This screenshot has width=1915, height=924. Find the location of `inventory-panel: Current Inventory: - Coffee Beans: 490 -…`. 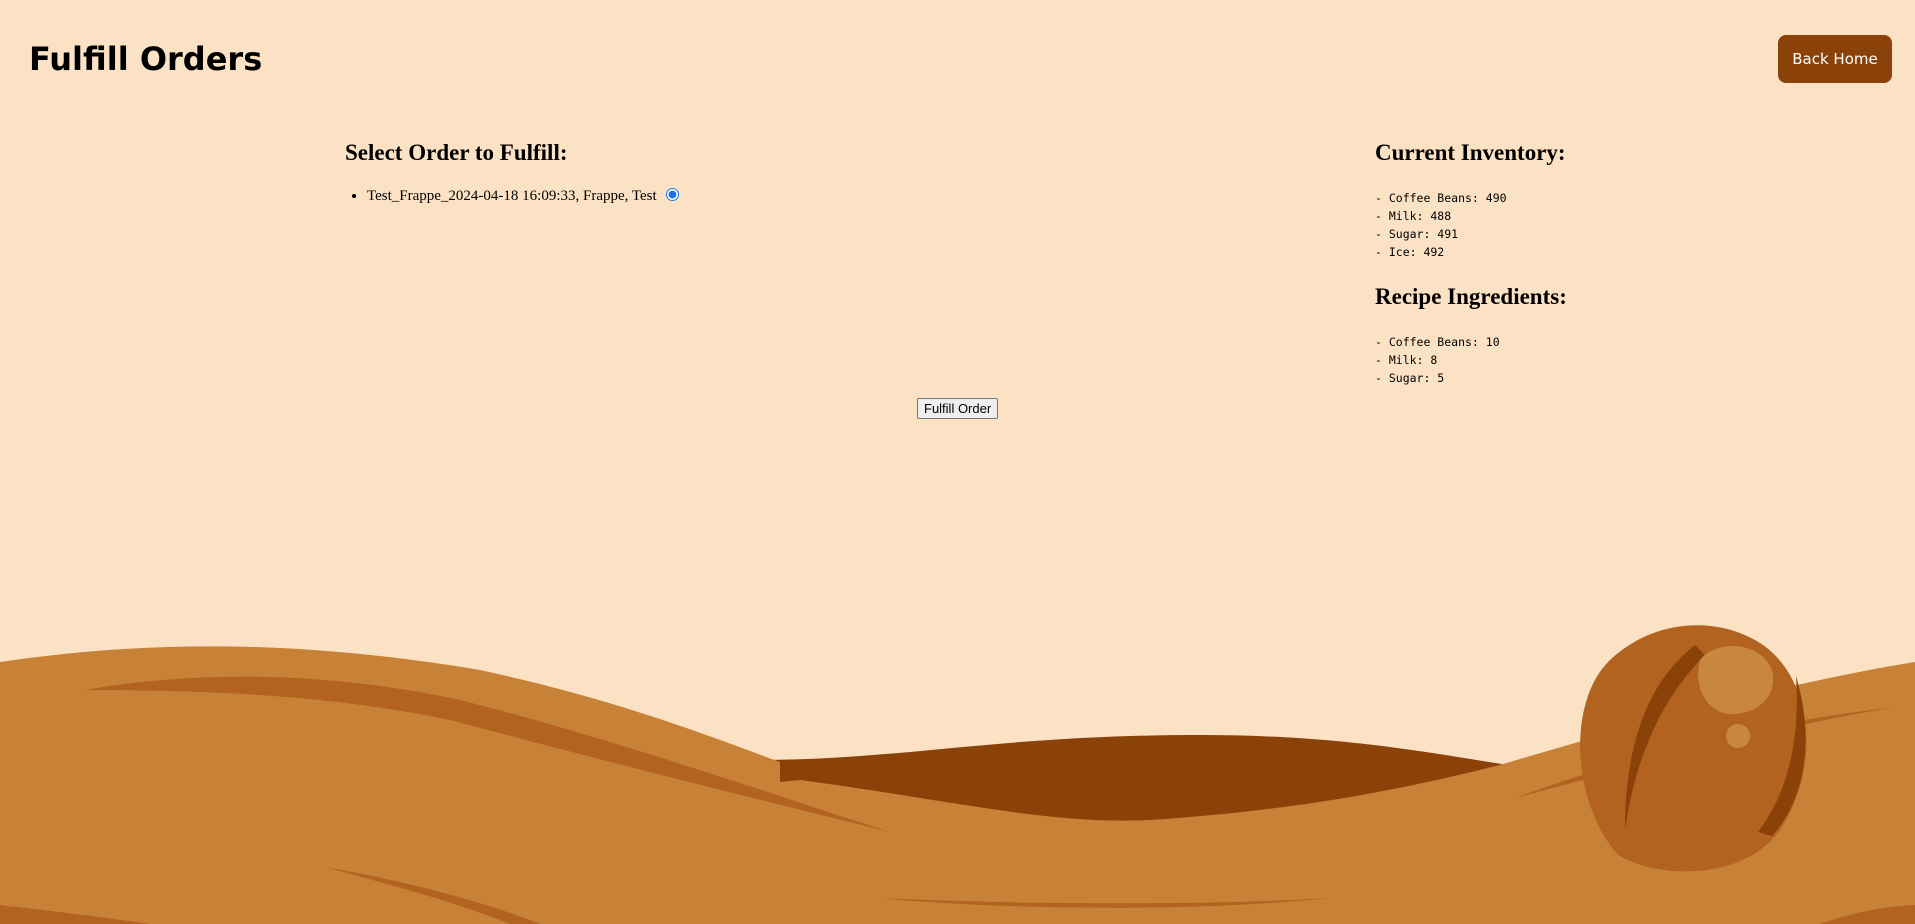

inventory-panel: Current Inventory: - Coffee Beans: 490 -… is located at coordinates (1545, 261).